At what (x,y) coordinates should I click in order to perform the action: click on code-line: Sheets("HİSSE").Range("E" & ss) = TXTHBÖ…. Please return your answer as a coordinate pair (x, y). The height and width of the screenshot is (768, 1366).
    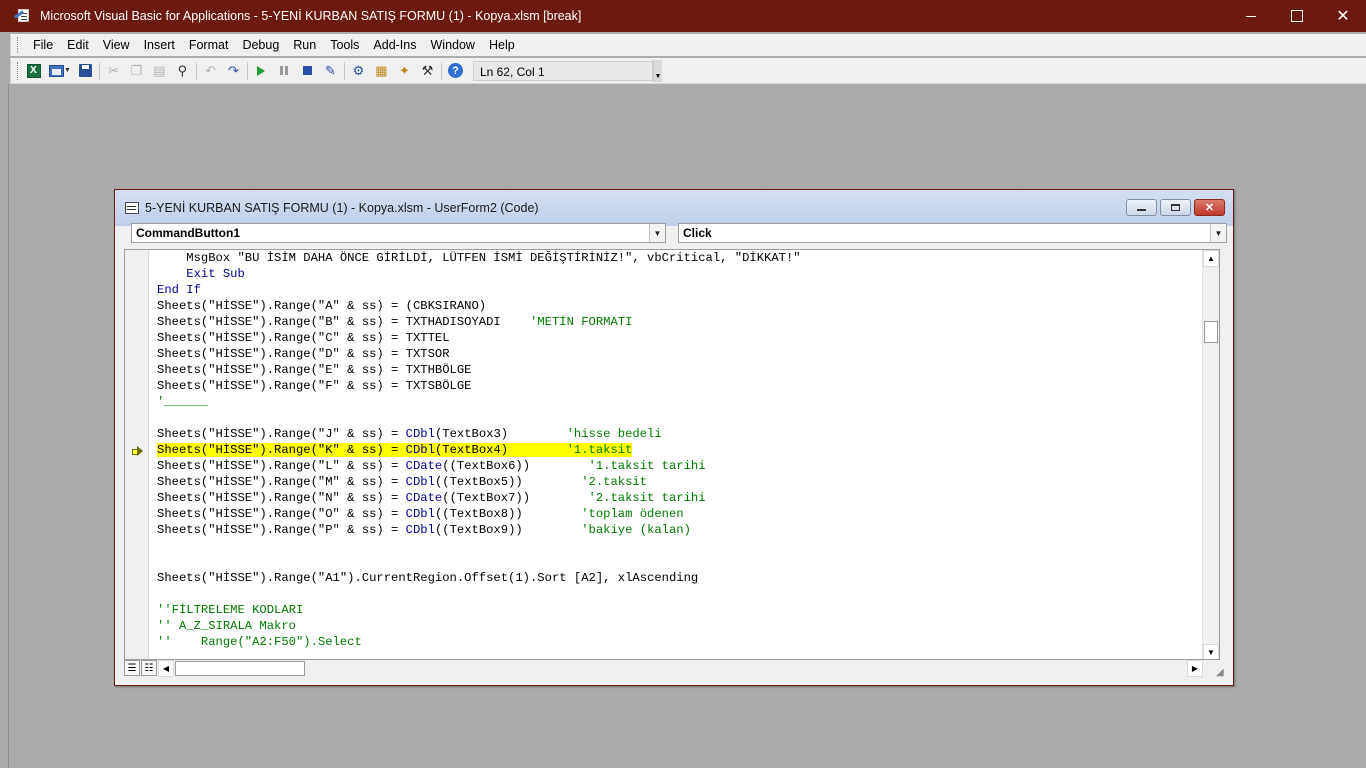
    Looking at the image, I should click on (479, 370).